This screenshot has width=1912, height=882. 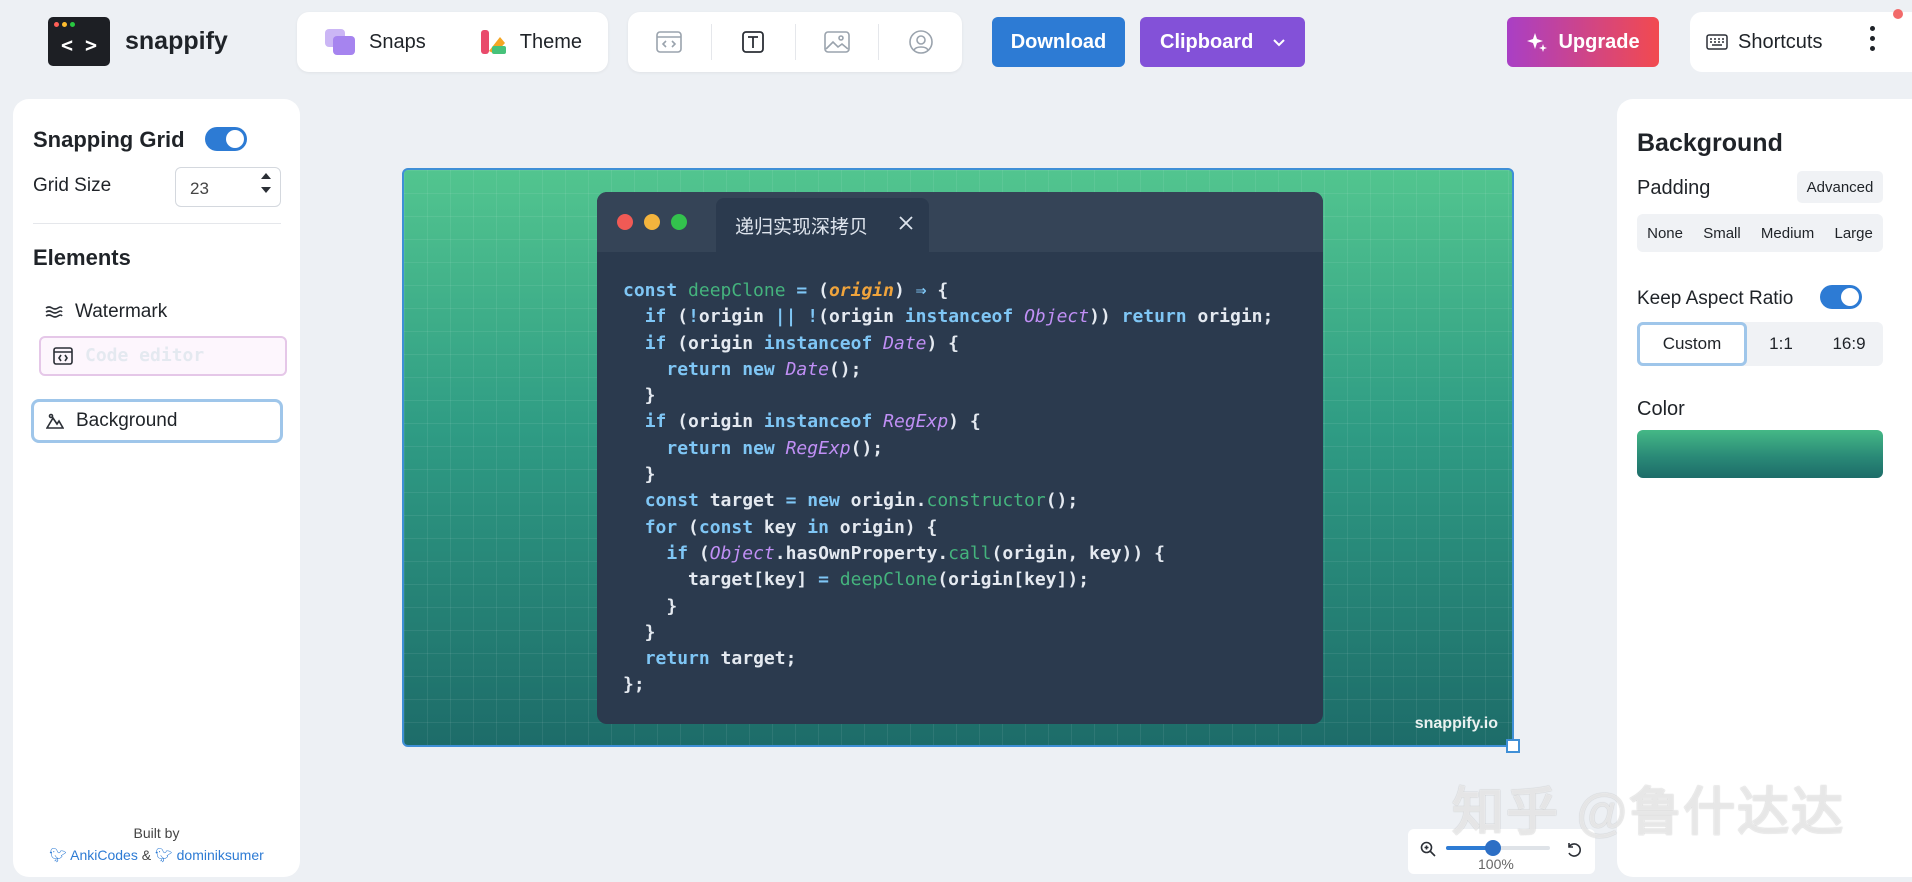 What do you see at coordinates (72, 185) in the screenshot?
I see `grid-size-label: Grid Size` at bounding box center [72, 185].